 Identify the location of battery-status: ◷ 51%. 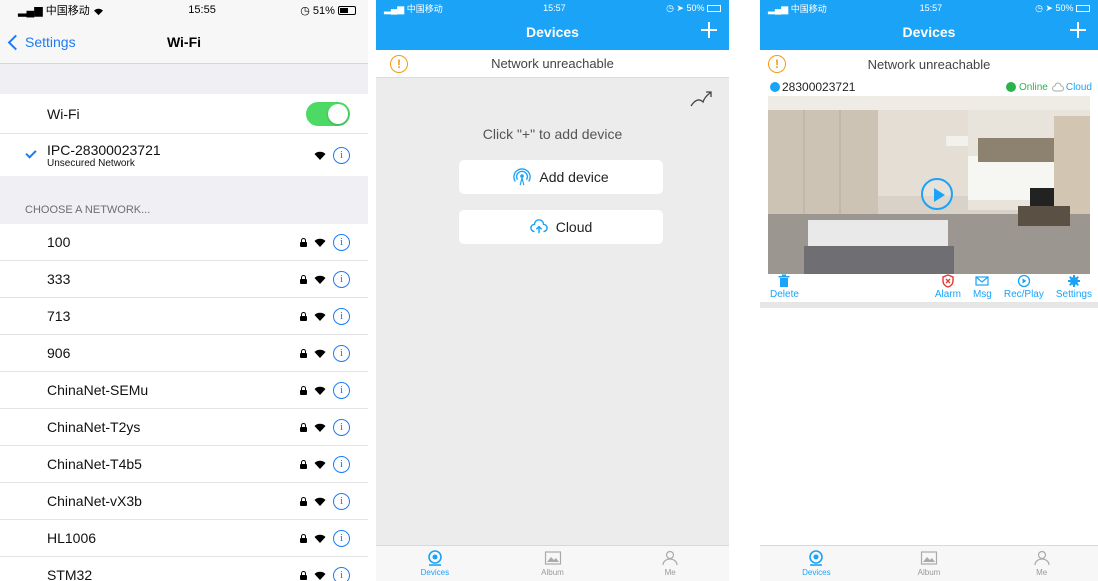
(328, 10).